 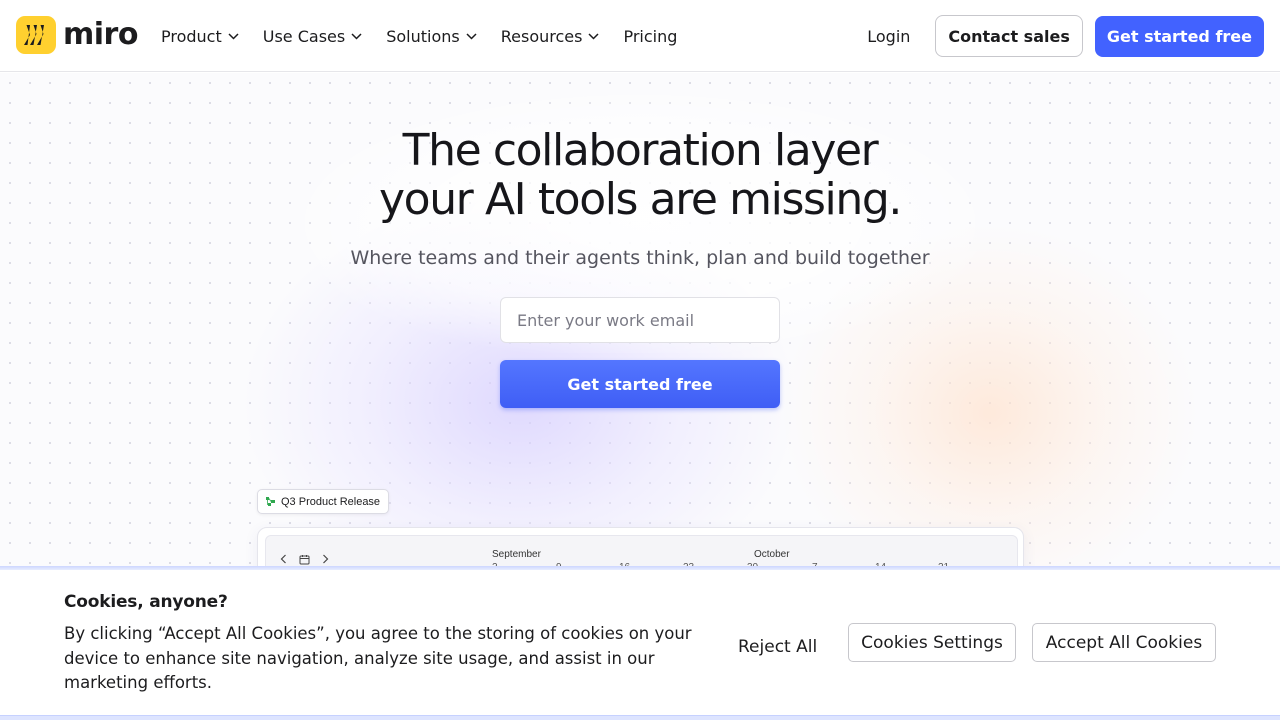 What do you see at coordinates (516, 554) in the screenshot?
I see `month-label: September` at bounding box center [516, 554].